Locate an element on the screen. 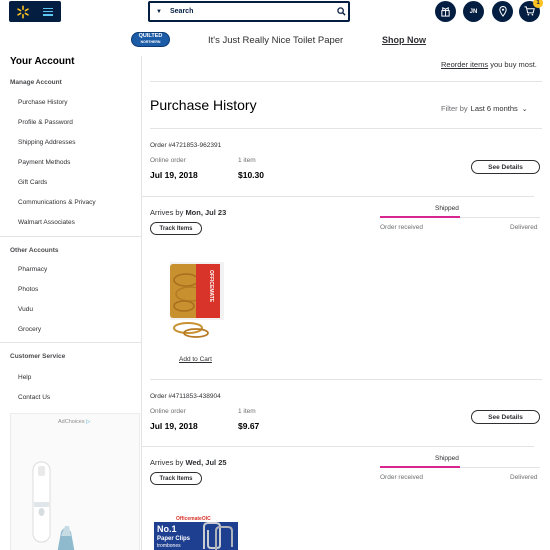 This screenshot has width=550, height=550. quilted-northern-logo: QUILTED NORTHERN is located at coordinates (150, 39).